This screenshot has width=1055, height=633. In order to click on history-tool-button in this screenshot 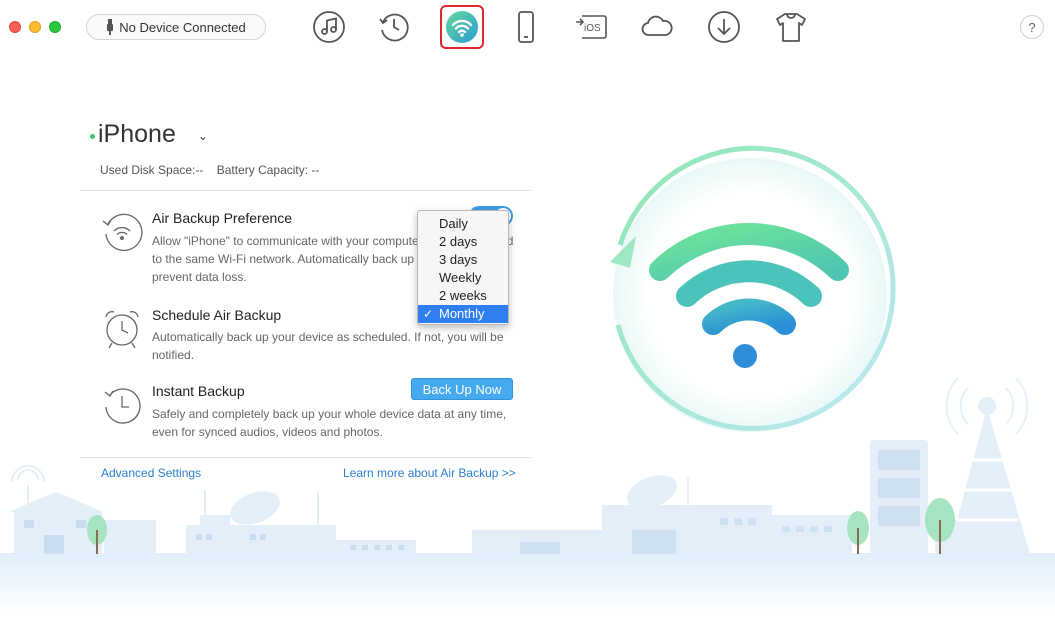, I will do `click(394, 27)`.